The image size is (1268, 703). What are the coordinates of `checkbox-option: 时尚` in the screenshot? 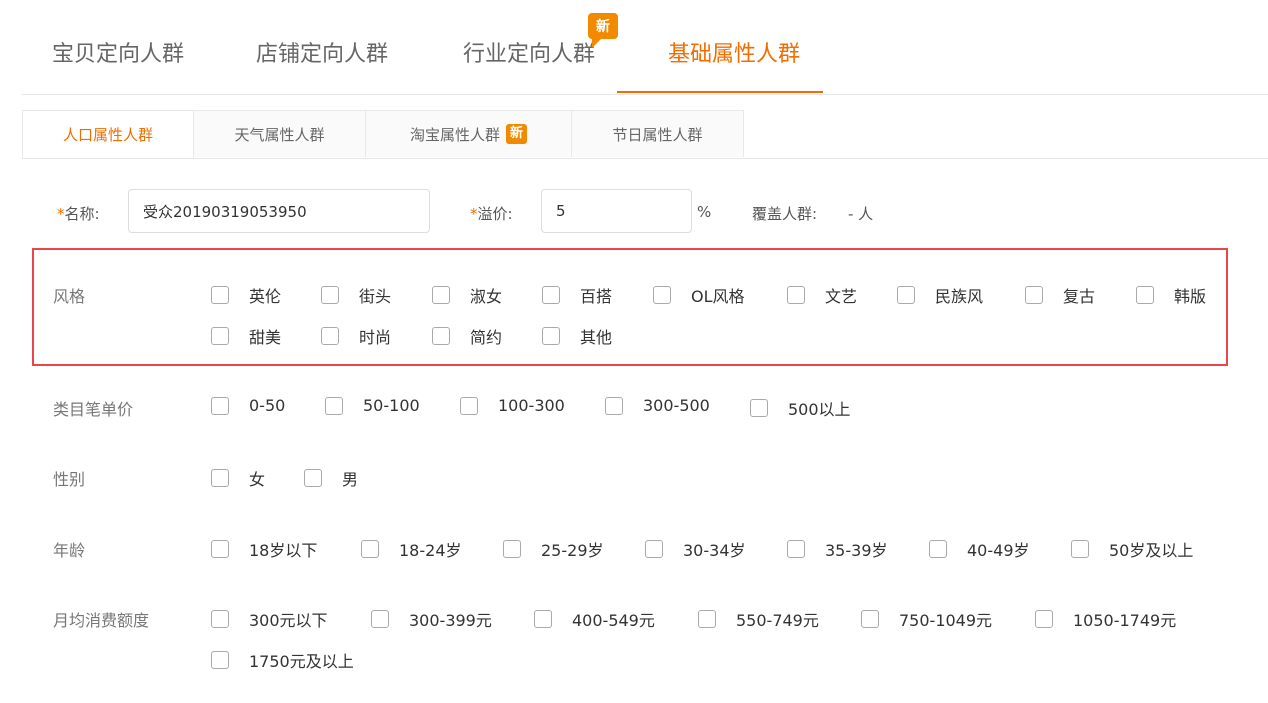 It's located at (356, 336).